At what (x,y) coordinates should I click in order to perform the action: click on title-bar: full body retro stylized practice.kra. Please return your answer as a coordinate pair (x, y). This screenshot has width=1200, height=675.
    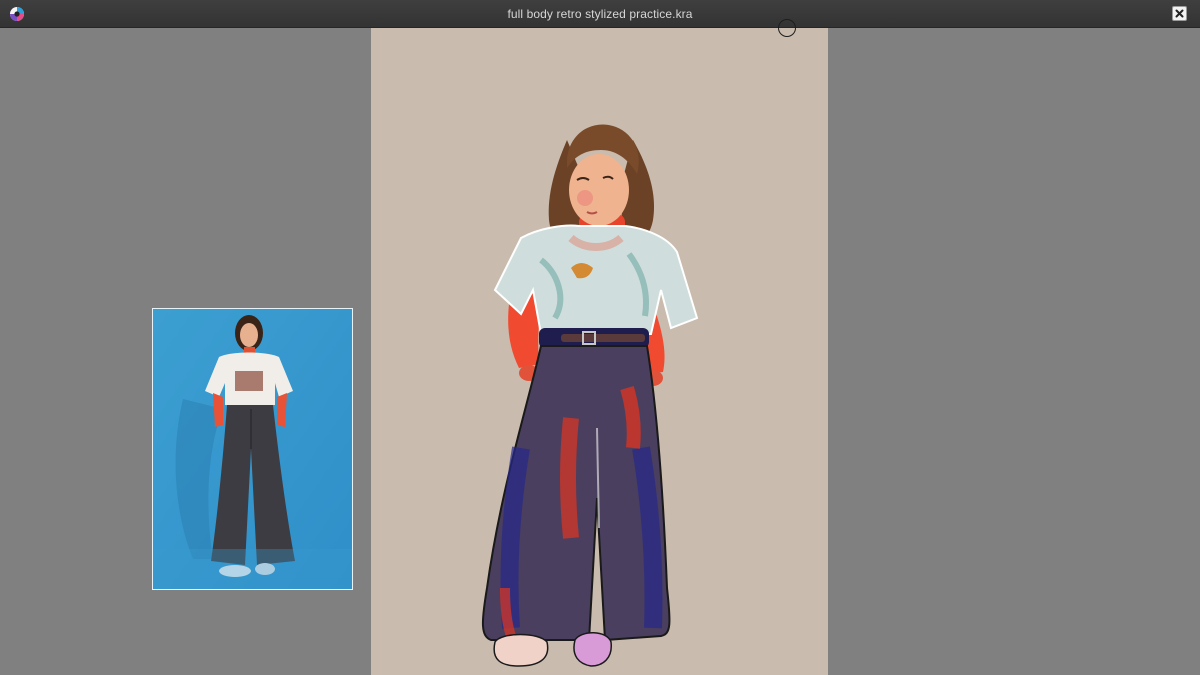
    Looking at the image, I should click on (600, 14).